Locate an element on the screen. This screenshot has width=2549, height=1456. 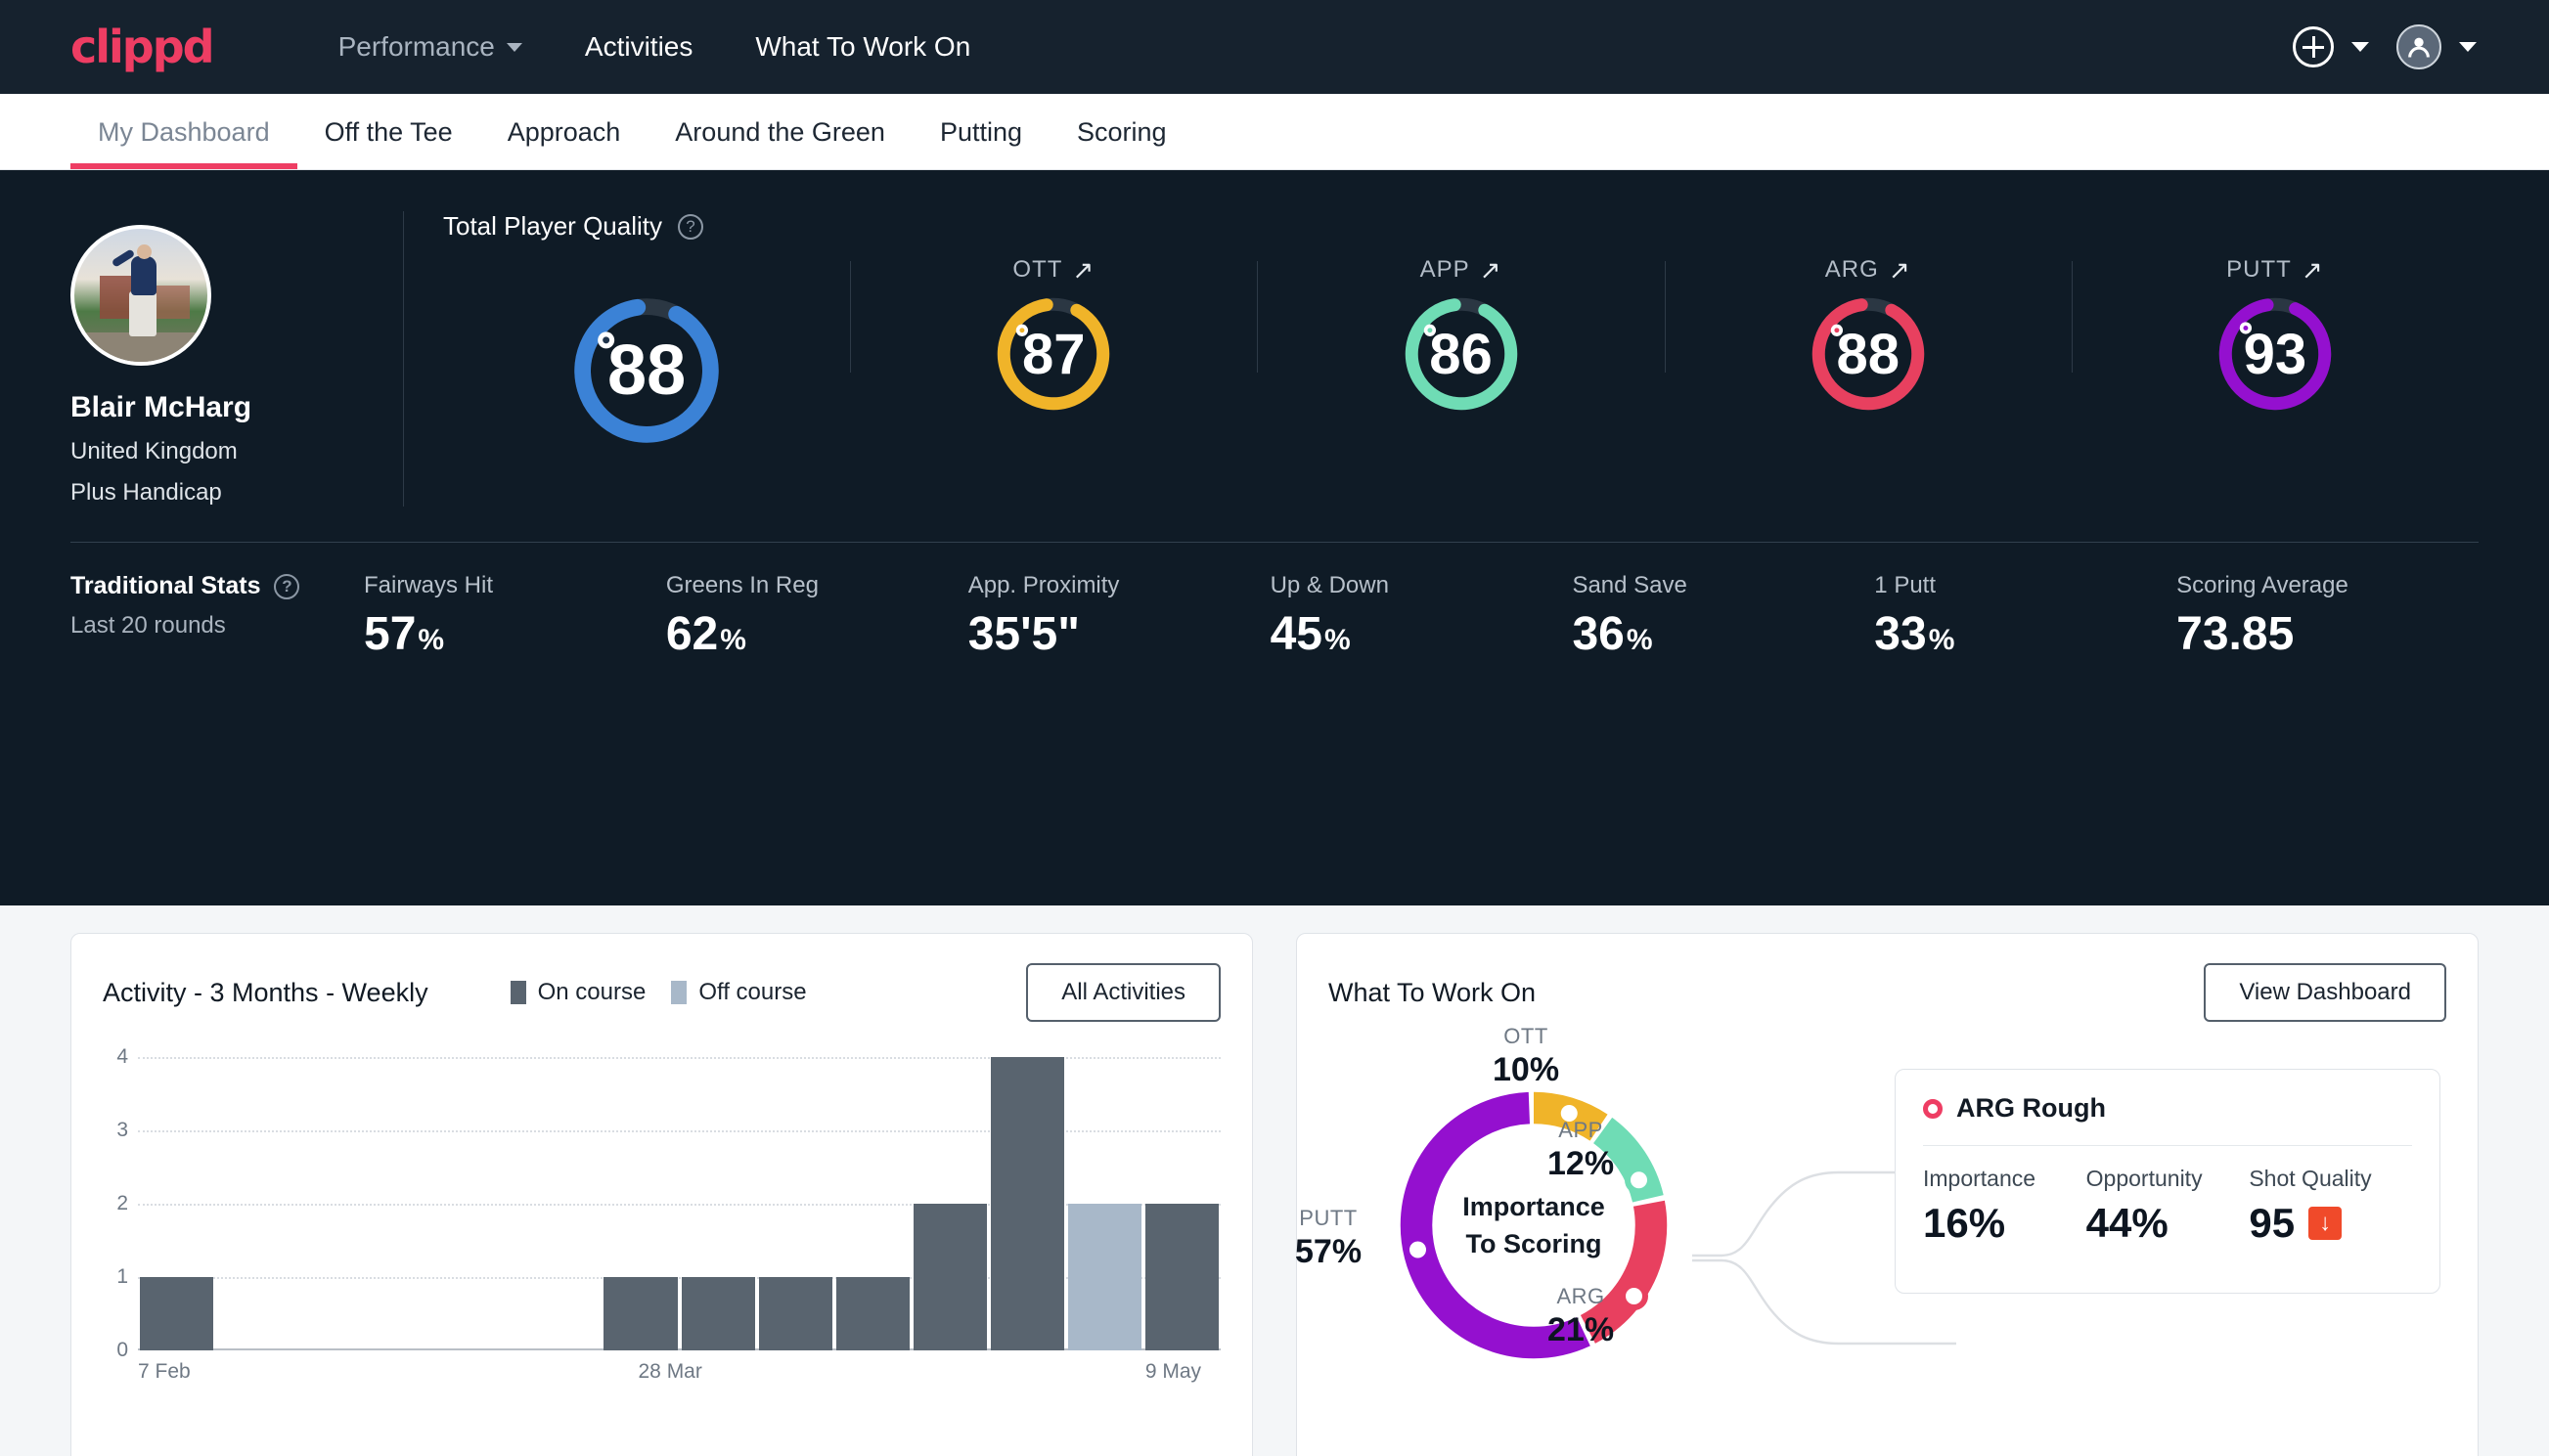
stat-value: 36 is located at coordinates (1599, 634).